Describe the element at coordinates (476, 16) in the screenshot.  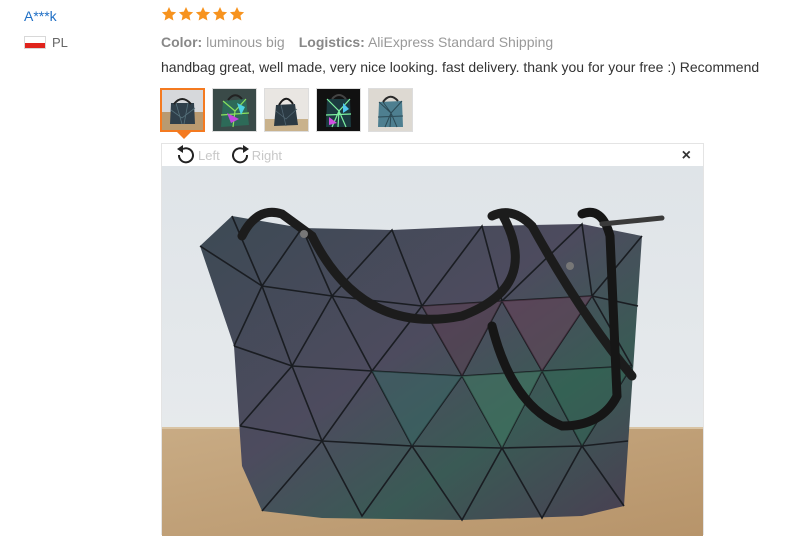
I see `star-rating` at that location.